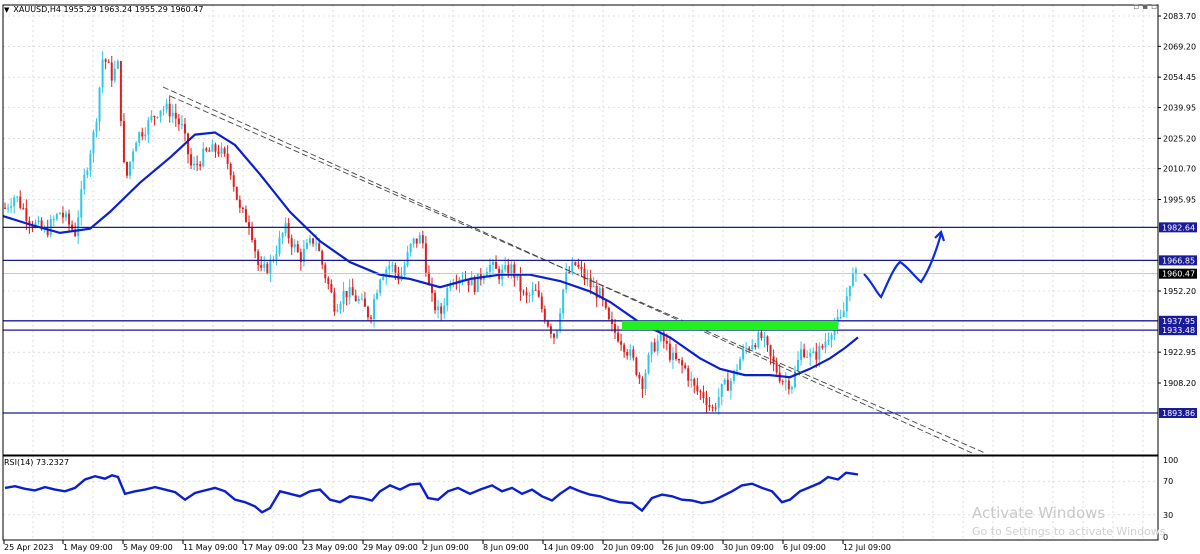 This screenshot has height=554, width=1200. Describe the element at coordinates (1168, 481) in the screenshot. I see `rsi-level-label: 70` at that location.